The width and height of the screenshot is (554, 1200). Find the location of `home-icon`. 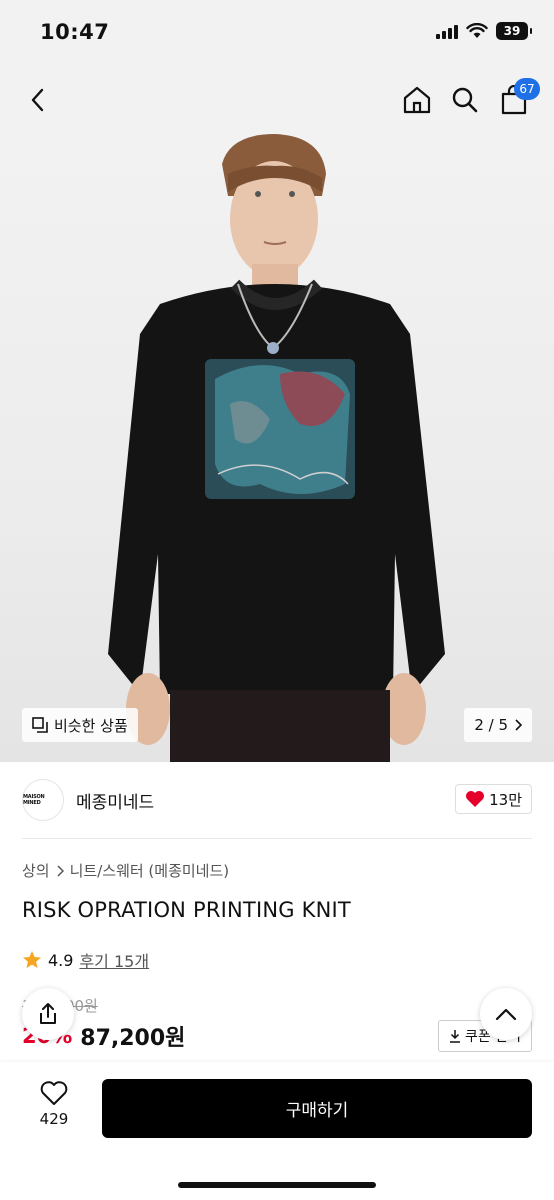

home-icon is located at coordinates (417, 100).